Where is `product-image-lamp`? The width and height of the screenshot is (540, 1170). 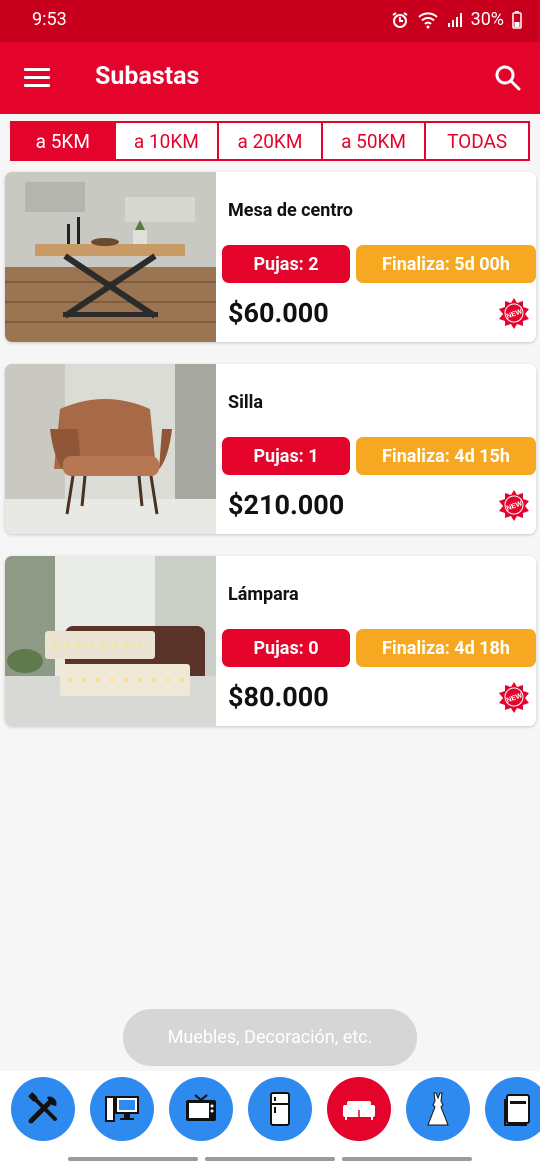 product-image-lamp is located at coordinates (110, 641).